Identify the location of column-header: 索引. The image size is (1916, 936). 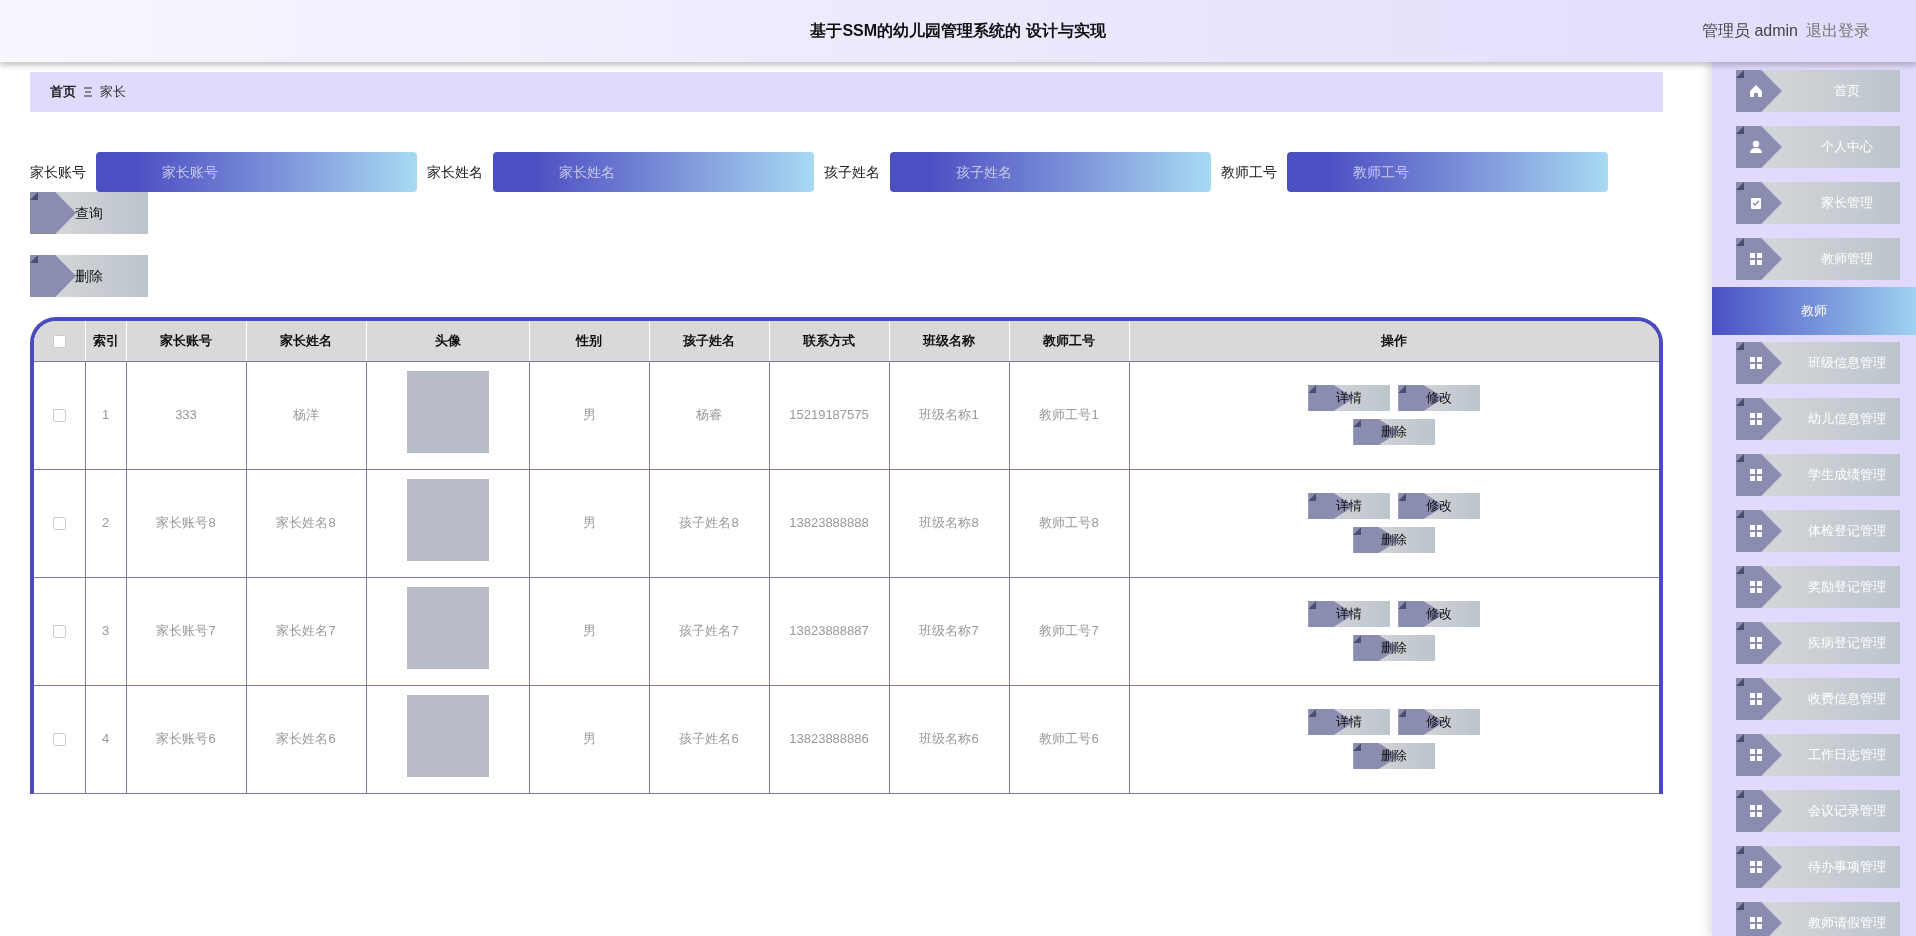
(105, 341).